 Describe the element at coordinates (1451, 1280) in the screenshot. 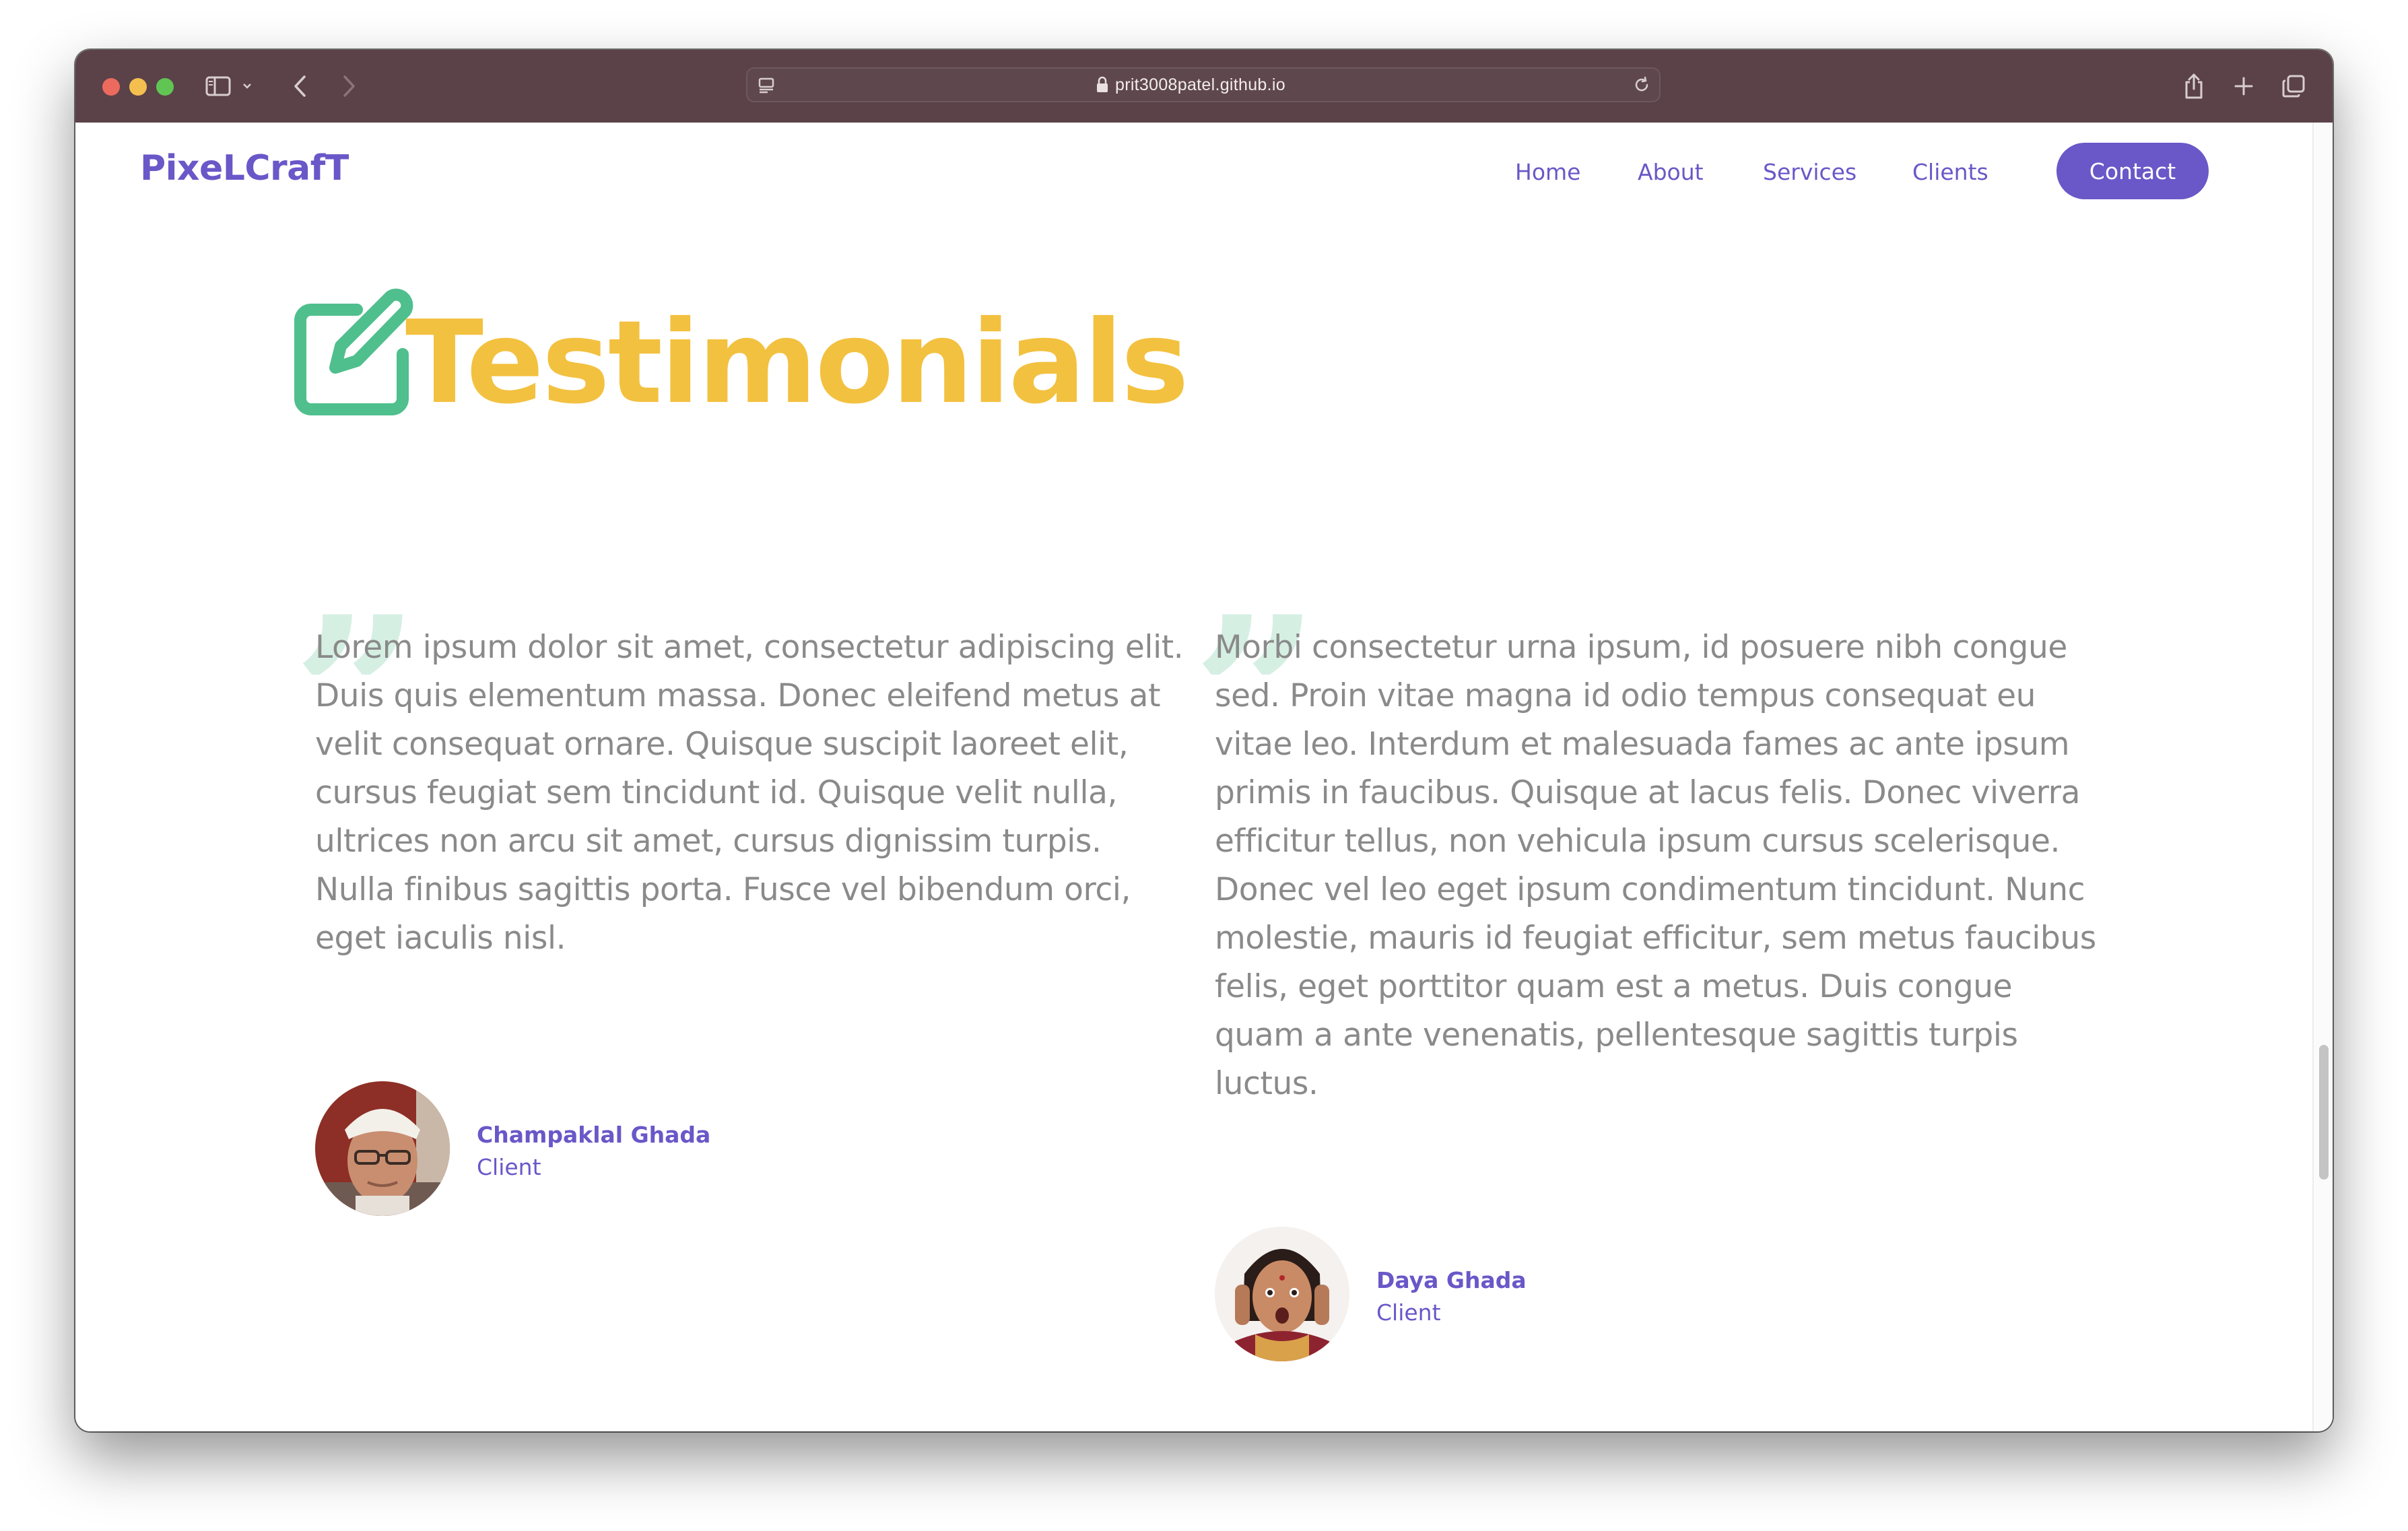

I see `author-name: Daya Ghada` at that location.